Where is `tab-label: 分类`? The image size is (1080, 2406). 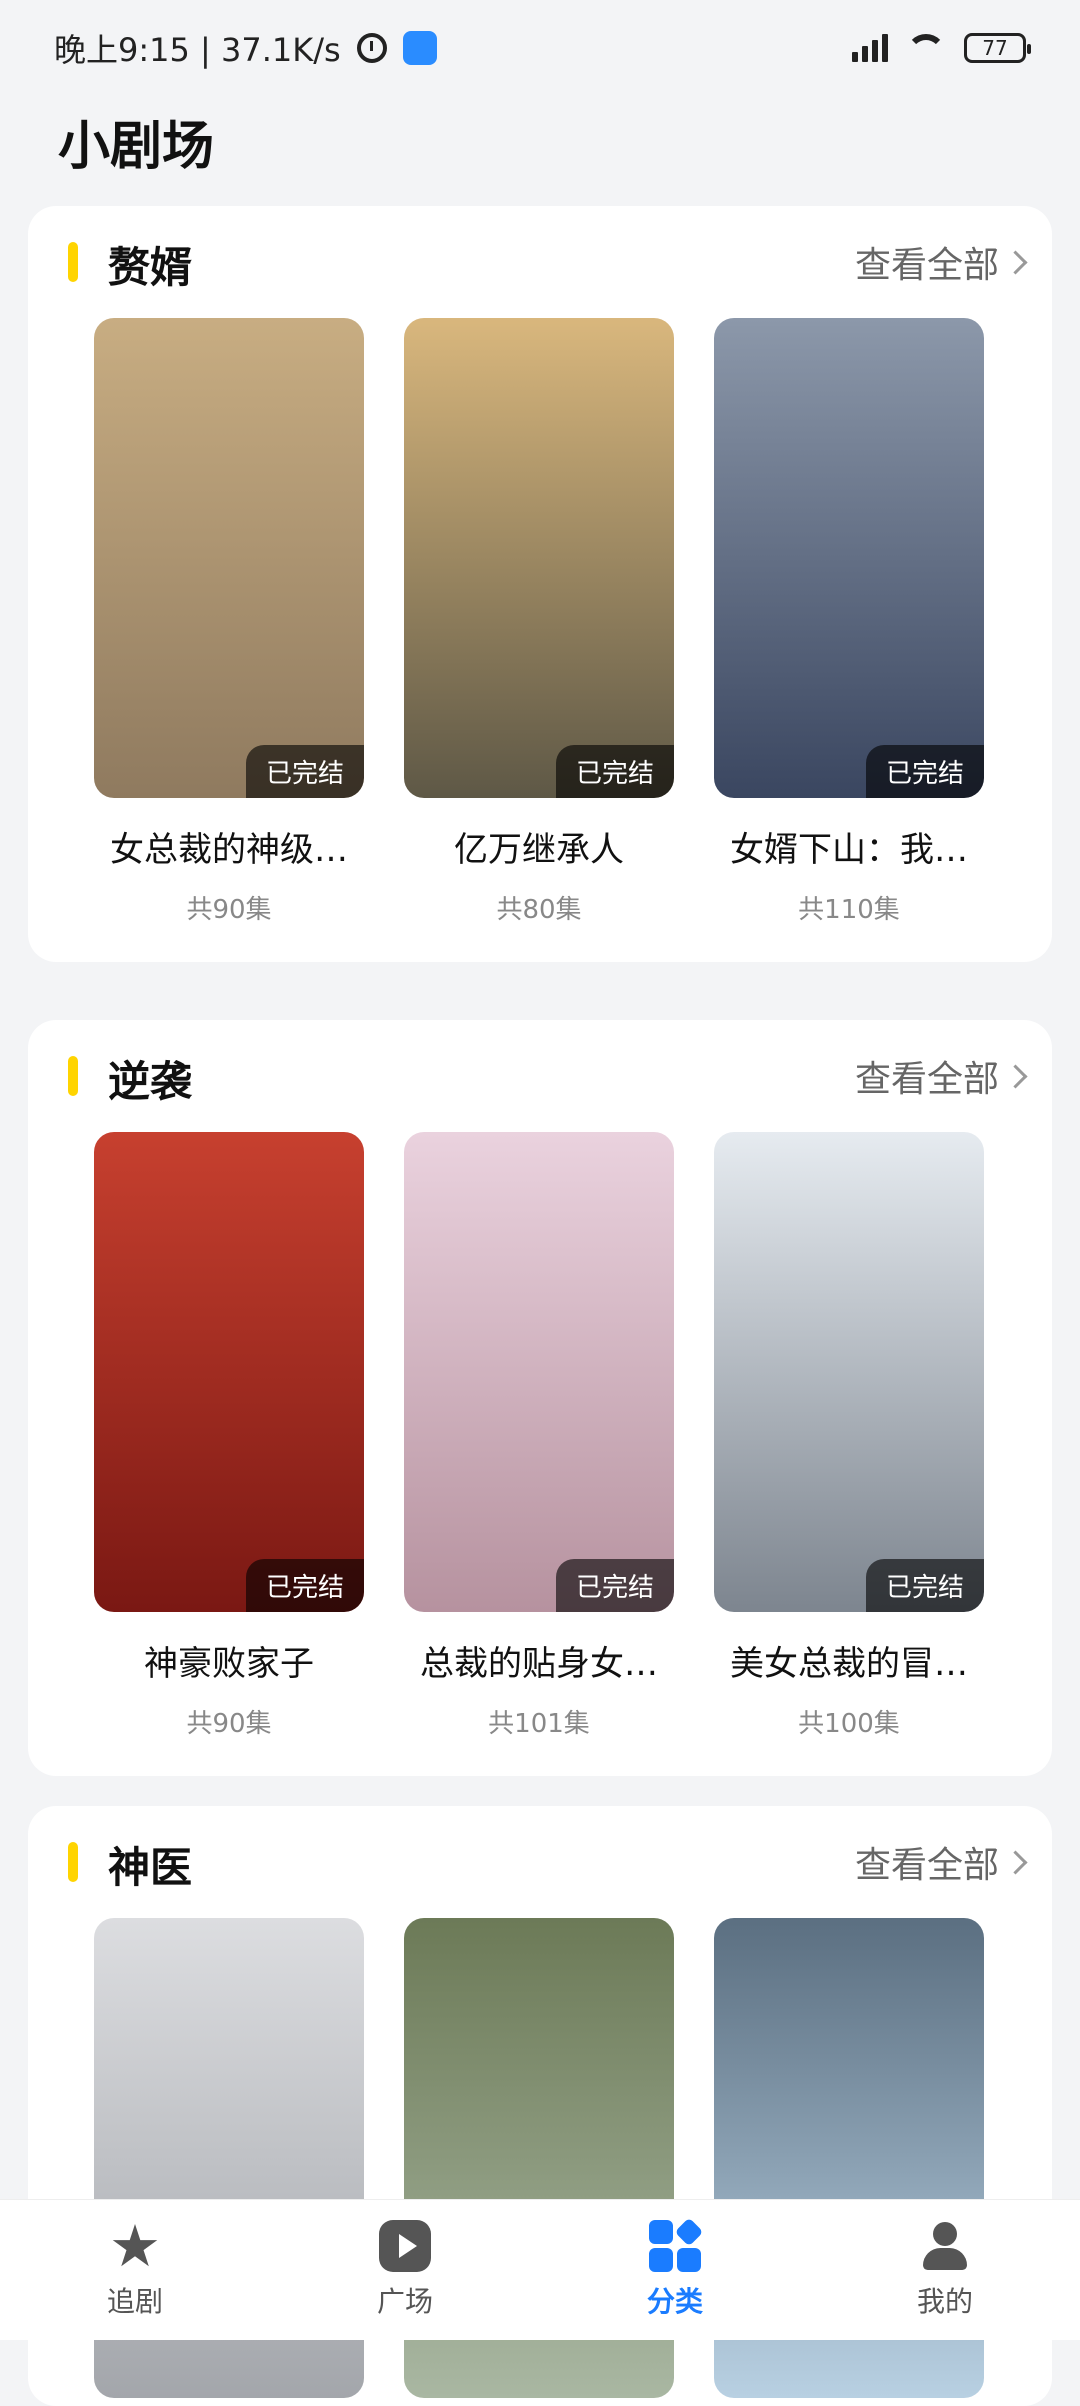
tab-label: 分类 is located at coordinates (675, 2300).